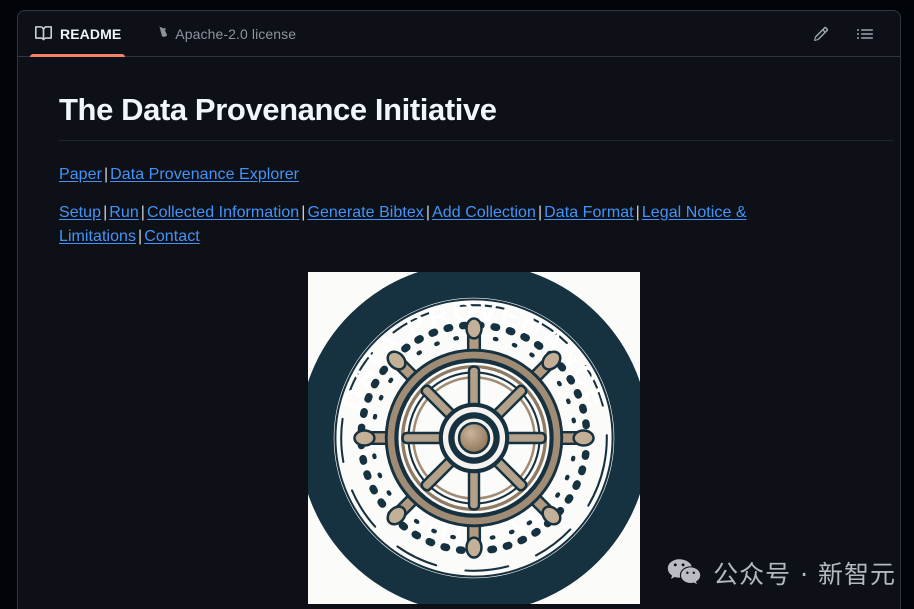 This screenshot has height=609, width=914. What do you see at coordinates (476, 140) in the screenshot?
I see `title-divider` at bounding box center [476, 140].